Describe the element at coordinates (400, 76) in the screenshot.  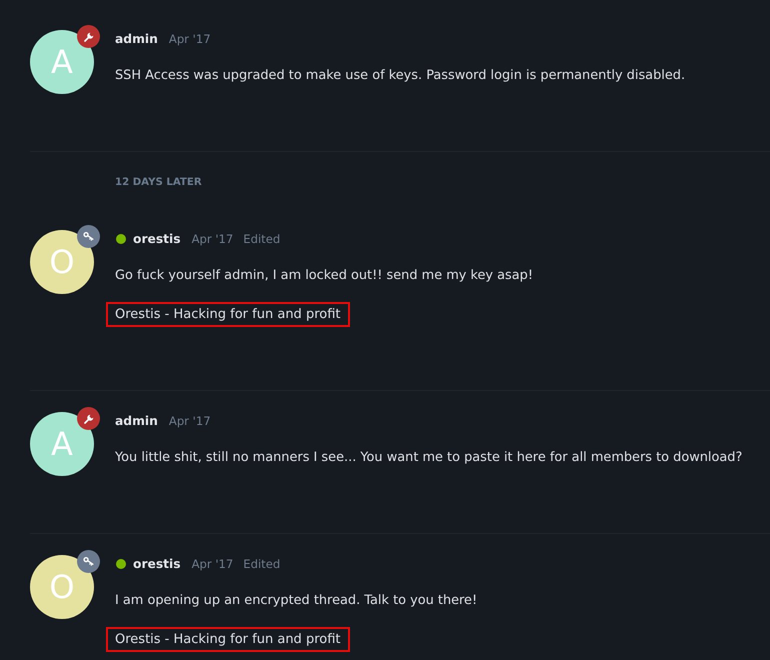
I see `post-body: SSH Access was upgraded to make use of keys. Password login is permanently disabled.` at that location.